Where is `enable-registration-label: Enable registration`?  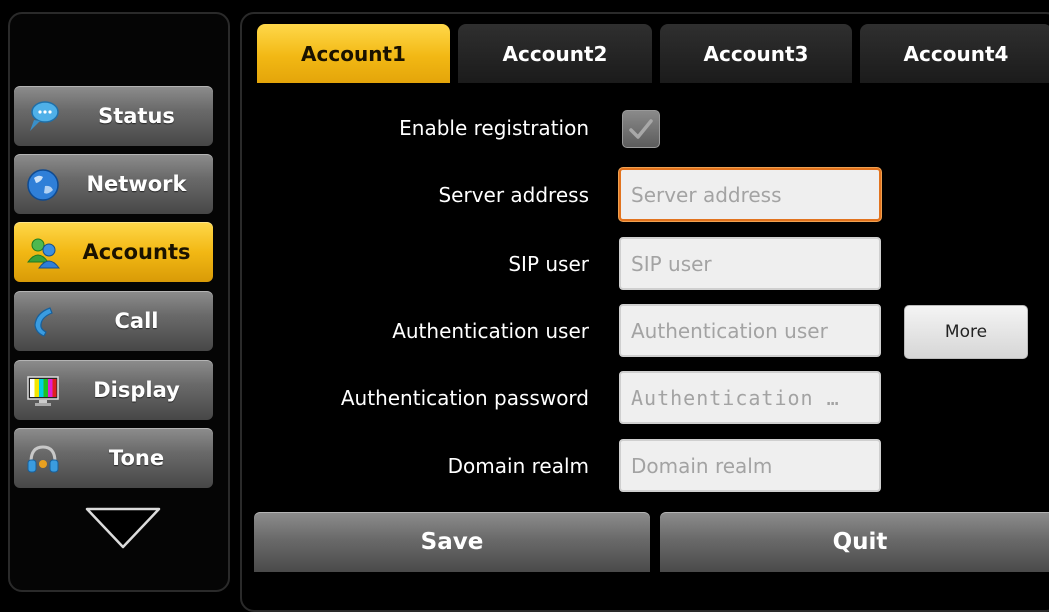
enable-registration-label: Enable registration is located at coordinates (494, 128).